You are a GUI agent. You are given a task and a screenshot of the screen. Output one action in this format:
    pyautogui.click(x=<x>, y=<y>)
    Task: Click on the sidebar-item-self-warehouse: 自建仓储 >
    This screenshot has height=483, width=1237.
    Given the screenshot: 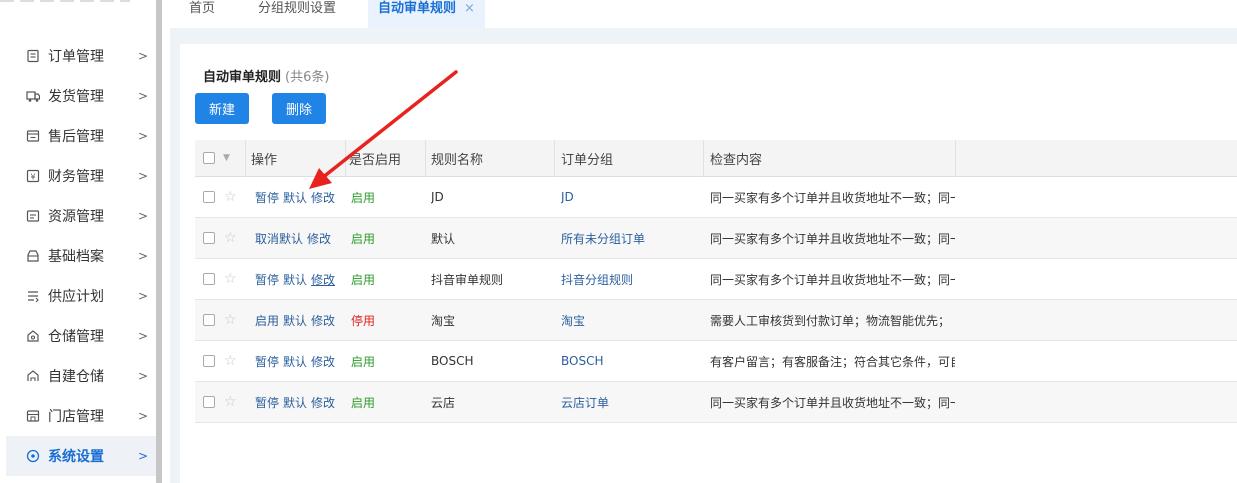 What is the action you would take?
    pyautogui.click(x=82, y=376)
    